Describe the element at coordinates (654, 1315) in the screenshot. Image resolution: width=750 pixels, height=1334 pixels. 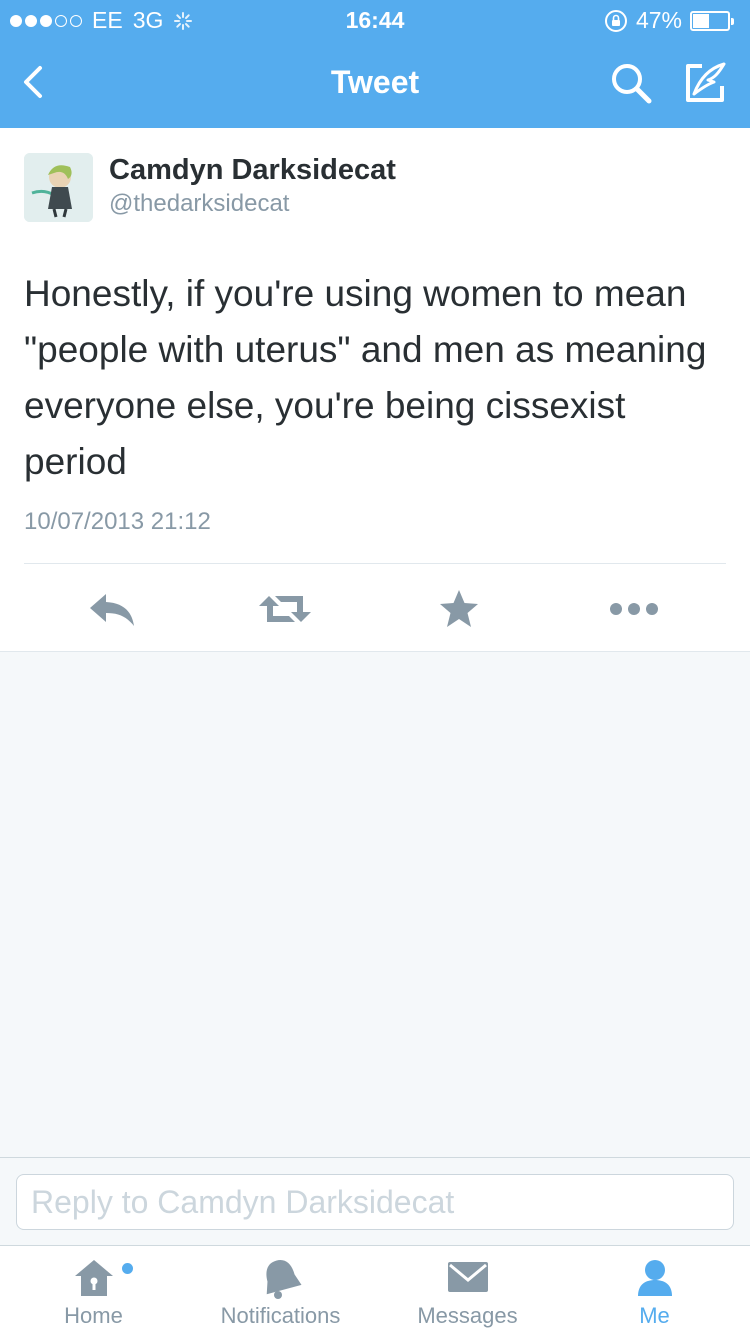
I see `tab-me-label: Me` at that location.